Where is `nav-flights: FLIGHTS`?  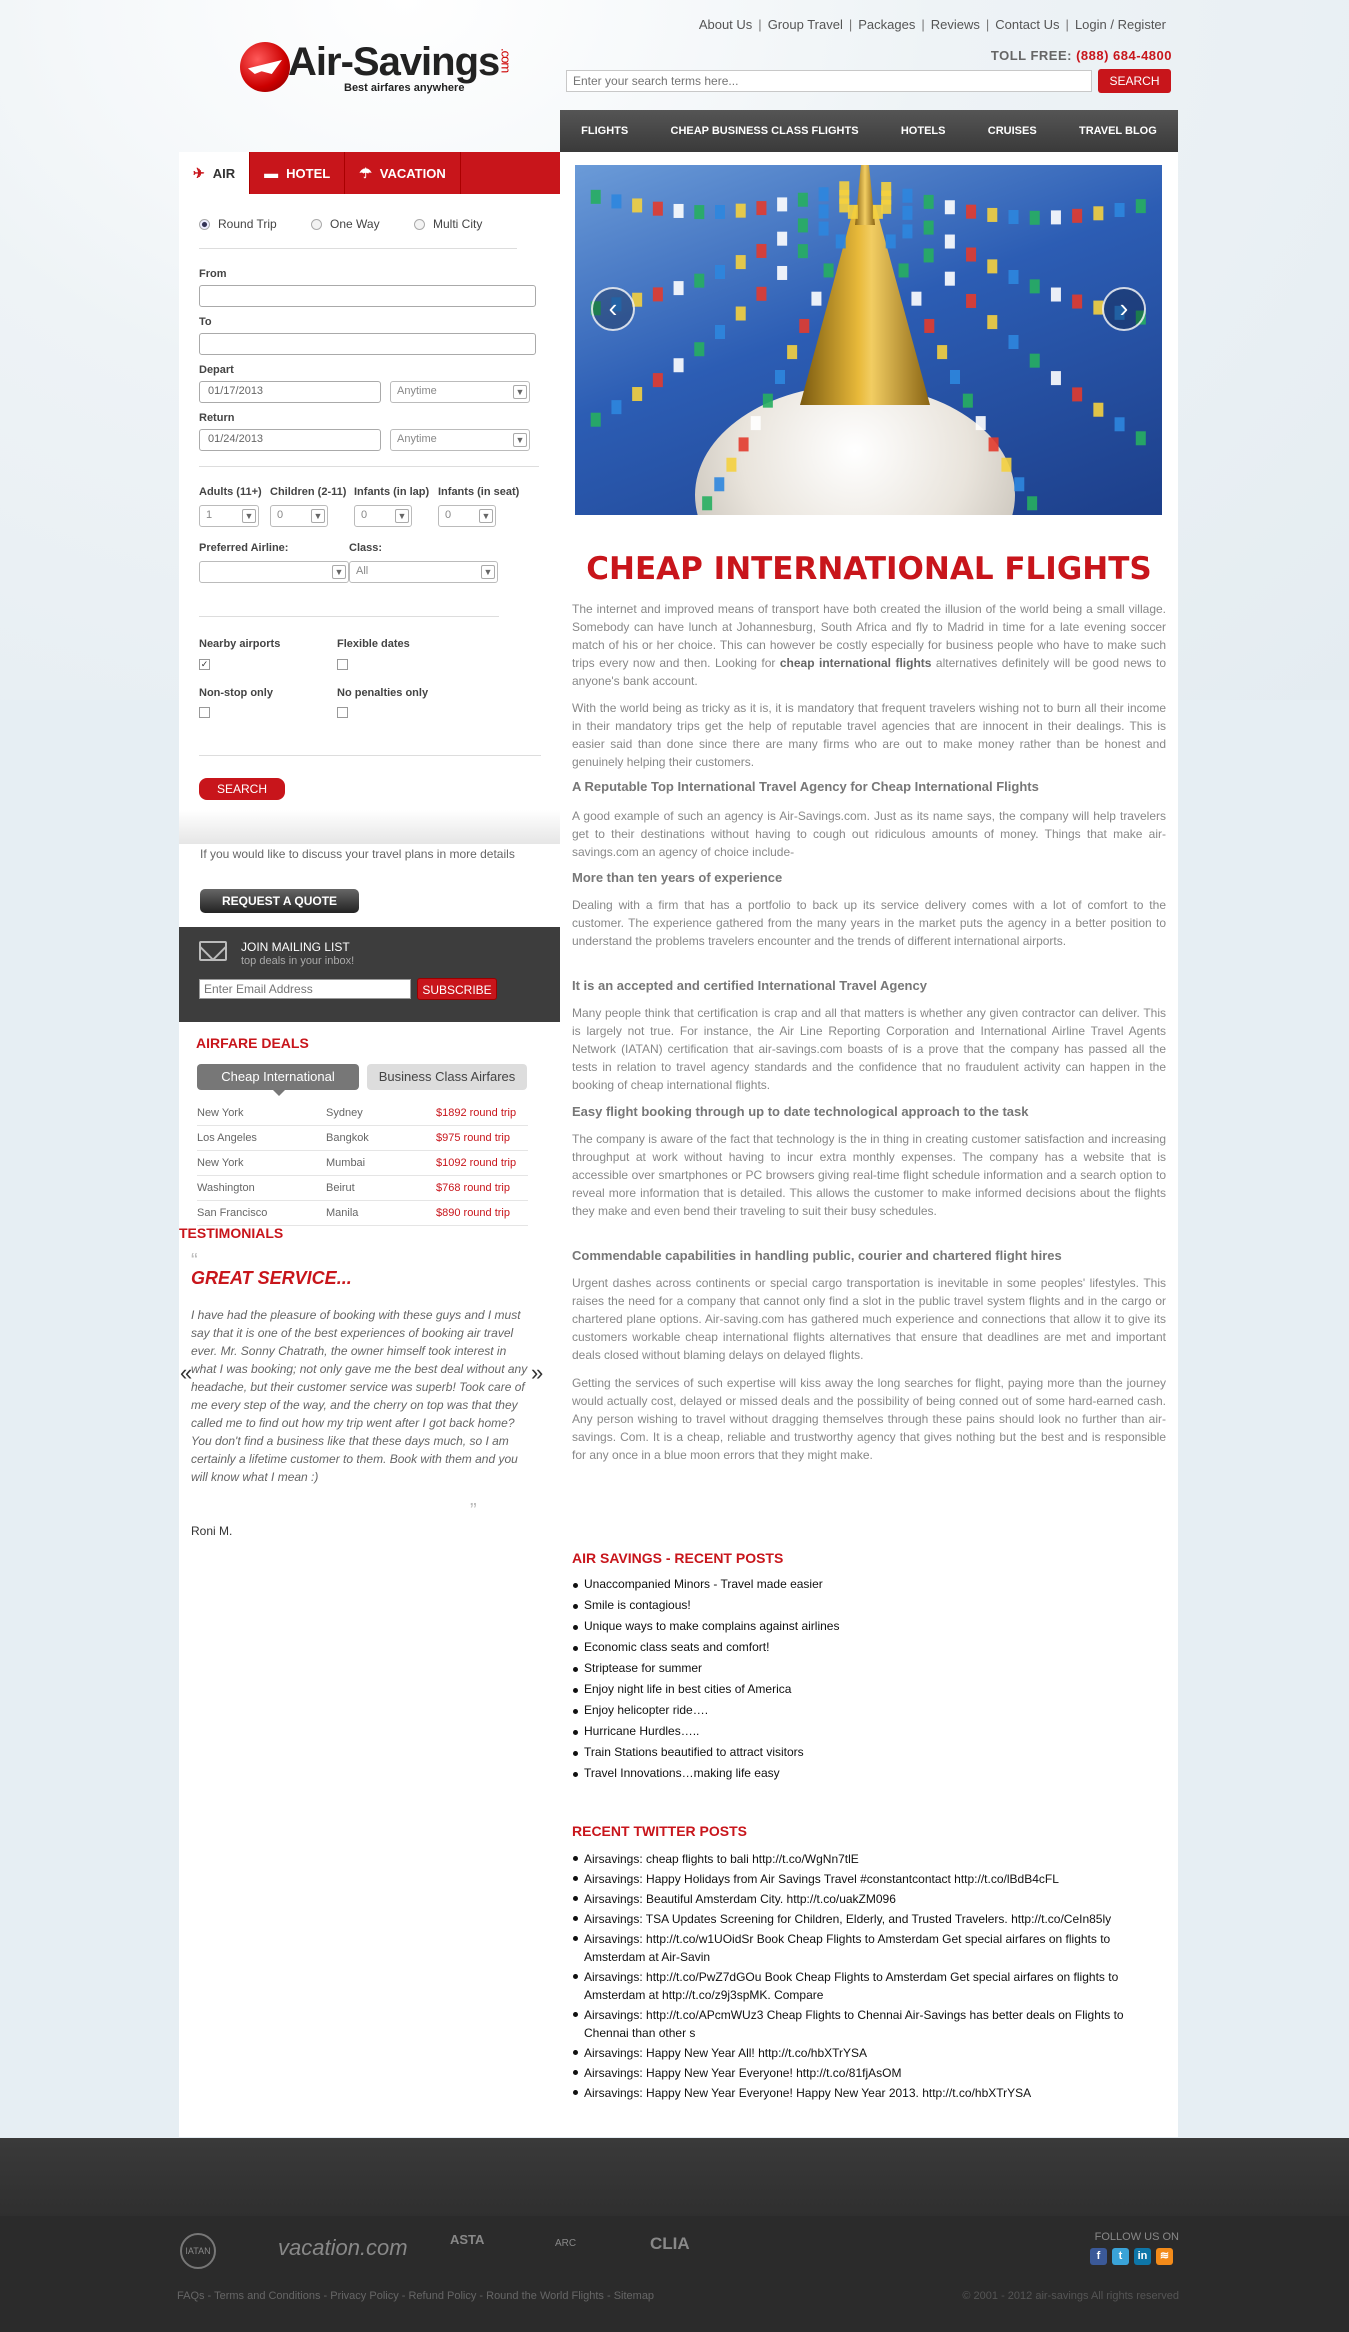 nav-flights: FLIGHTS is located at coordinates (604, 131).